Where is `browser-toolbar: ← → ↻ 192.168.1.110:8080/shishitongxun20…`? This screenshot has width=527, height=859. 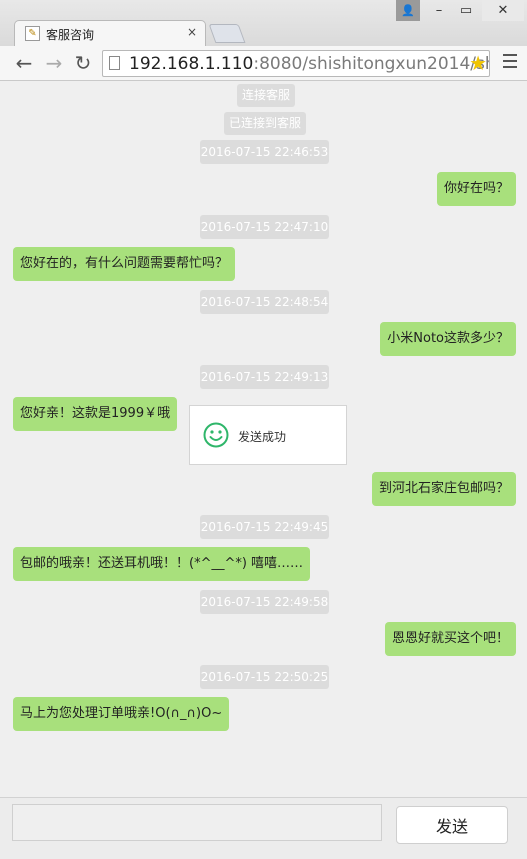 browser-toolbar: ← → ↻ 192.168.1.110:8080/shishitongxun20… is located at coordinates (263, 63).